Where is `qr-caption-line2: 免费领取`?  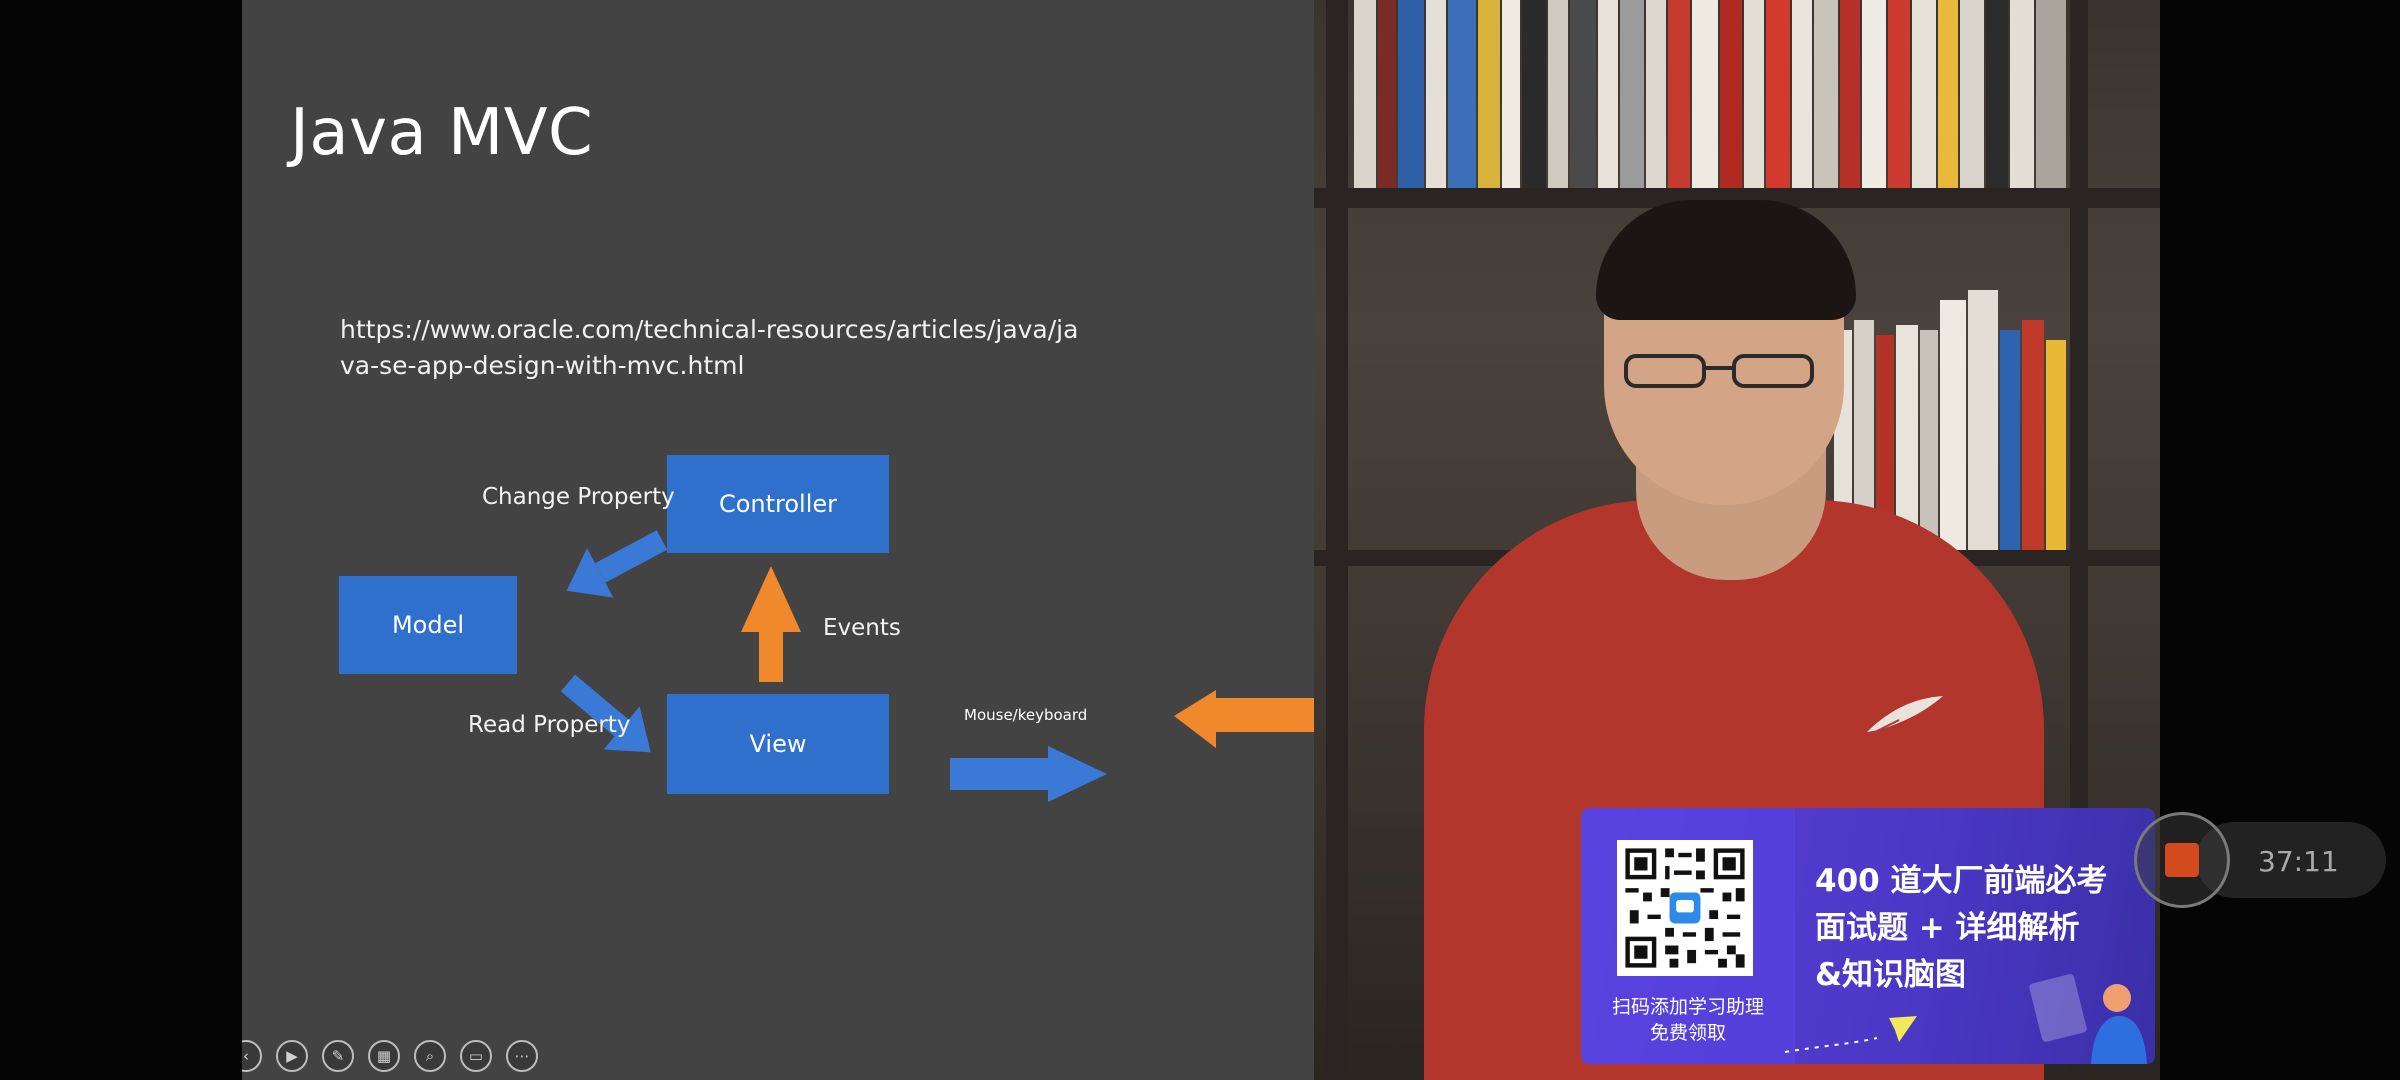 qr-caption-line2: 免费领取 is located at coordinates (1687, 1033).